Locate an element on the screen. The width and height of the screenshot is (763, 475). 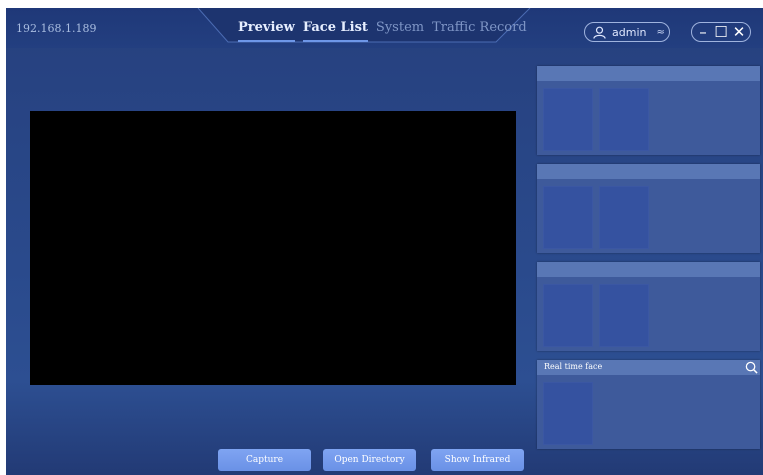
realtime-face-title: Real time face is located at coordinates (573, 366).